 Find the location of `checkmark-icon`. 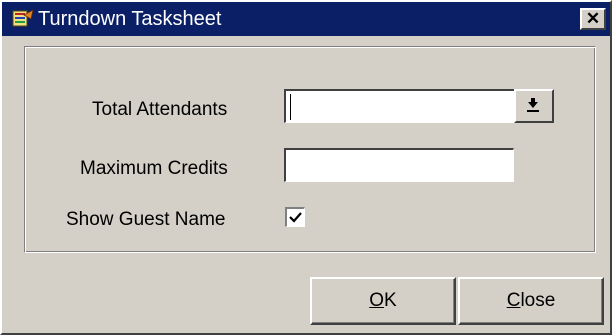

checkmark-icon is located at coordinates (295, 217).